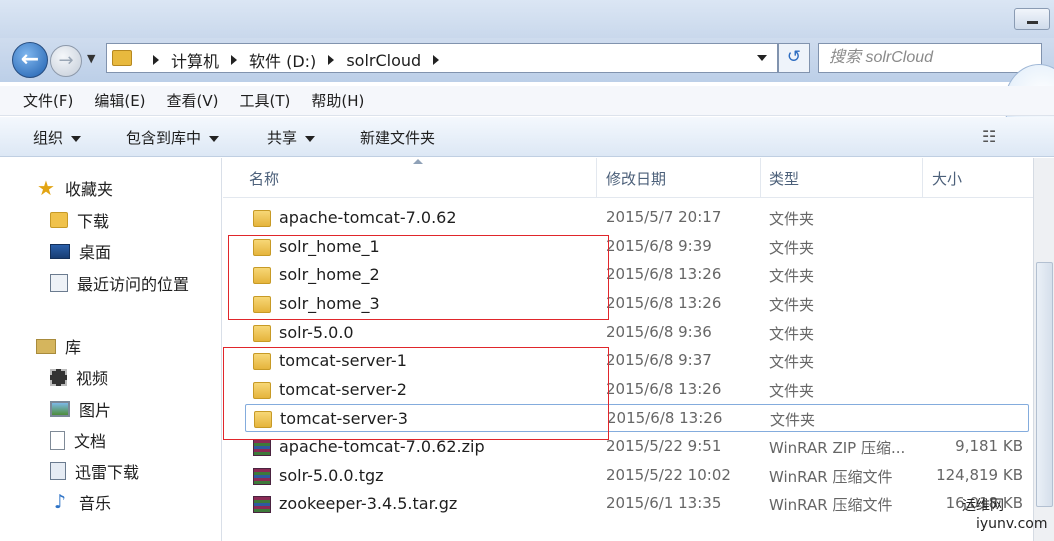 The height and width of the screenshot is (541, 1054). Describe the element at coordinates (95, 410) in the screenshot. I see `sidebar-item-label: 图片` at that location.